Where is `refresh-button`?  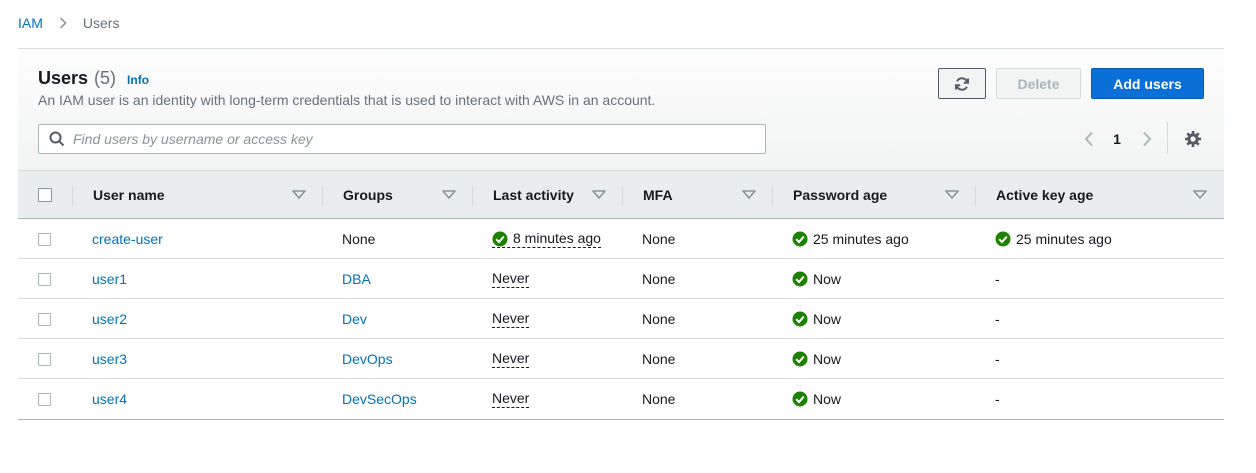 refresh-button is located at coordinates (962, 83).